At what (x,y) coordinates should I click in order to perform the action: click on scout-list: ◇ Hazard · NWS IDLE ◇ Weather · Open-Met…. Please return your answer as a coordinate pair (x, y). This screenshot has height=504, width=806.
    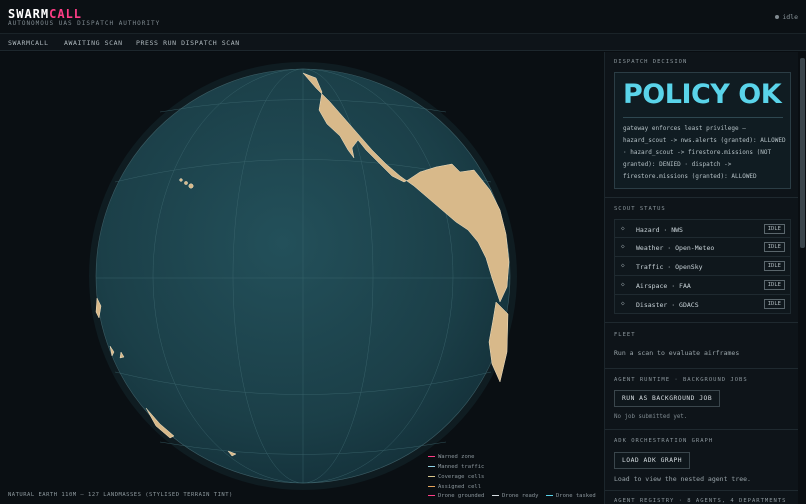
    Looking at the image, I should click on (702, 266).